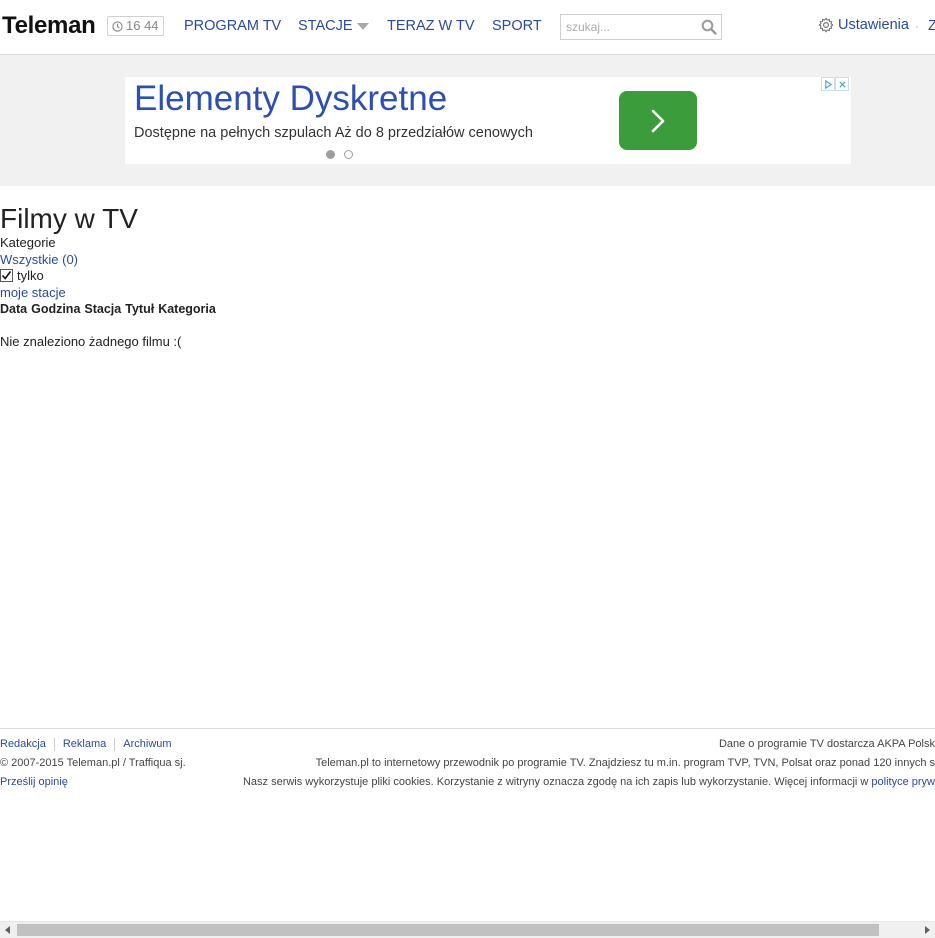  I want to click on footer-links: Redakcja Reklama Archiwum, so click(90, 744).